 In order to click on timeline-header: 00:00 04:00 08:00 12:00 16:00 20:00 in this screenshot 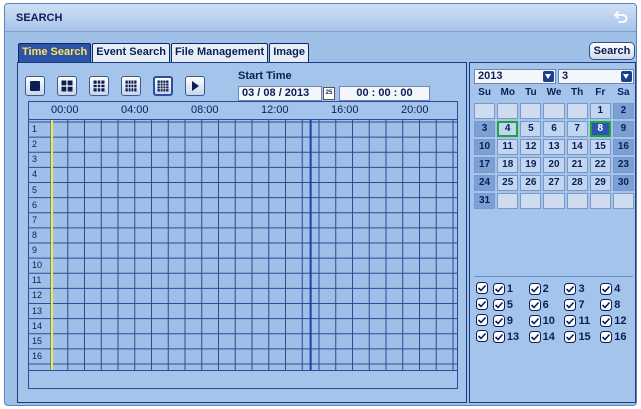, I will do `click(243, 110)`.